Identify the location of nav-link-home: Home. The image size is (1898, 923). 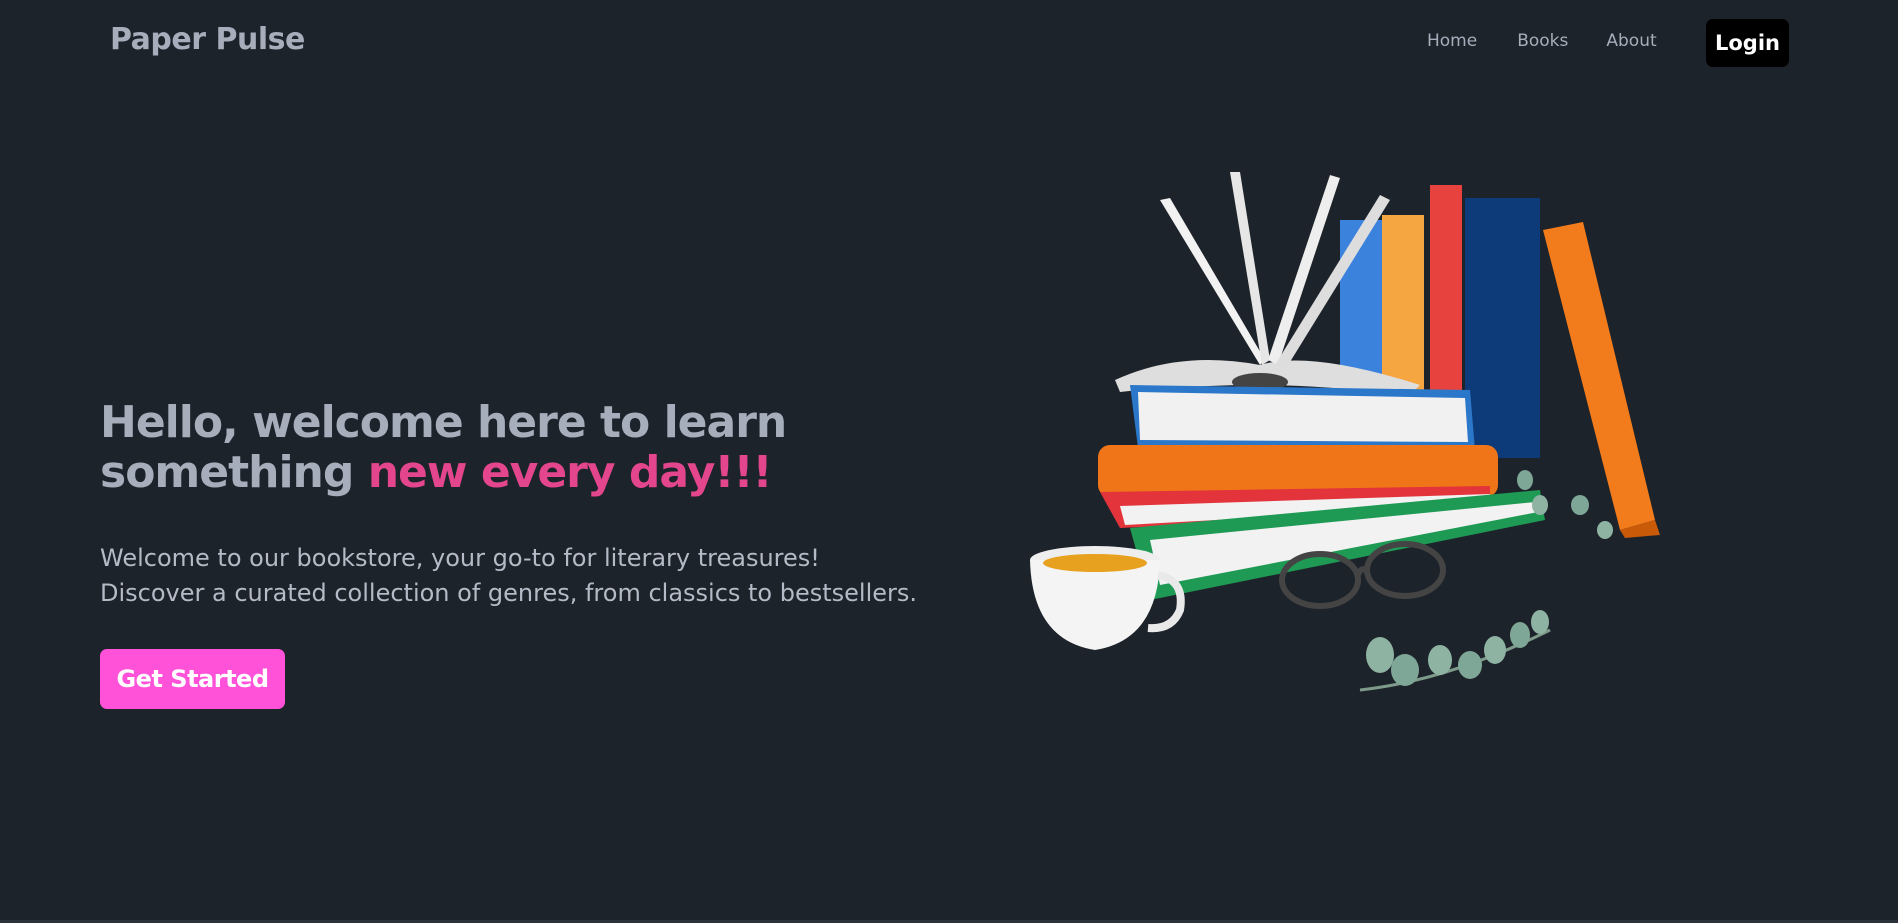
(1452, 41).